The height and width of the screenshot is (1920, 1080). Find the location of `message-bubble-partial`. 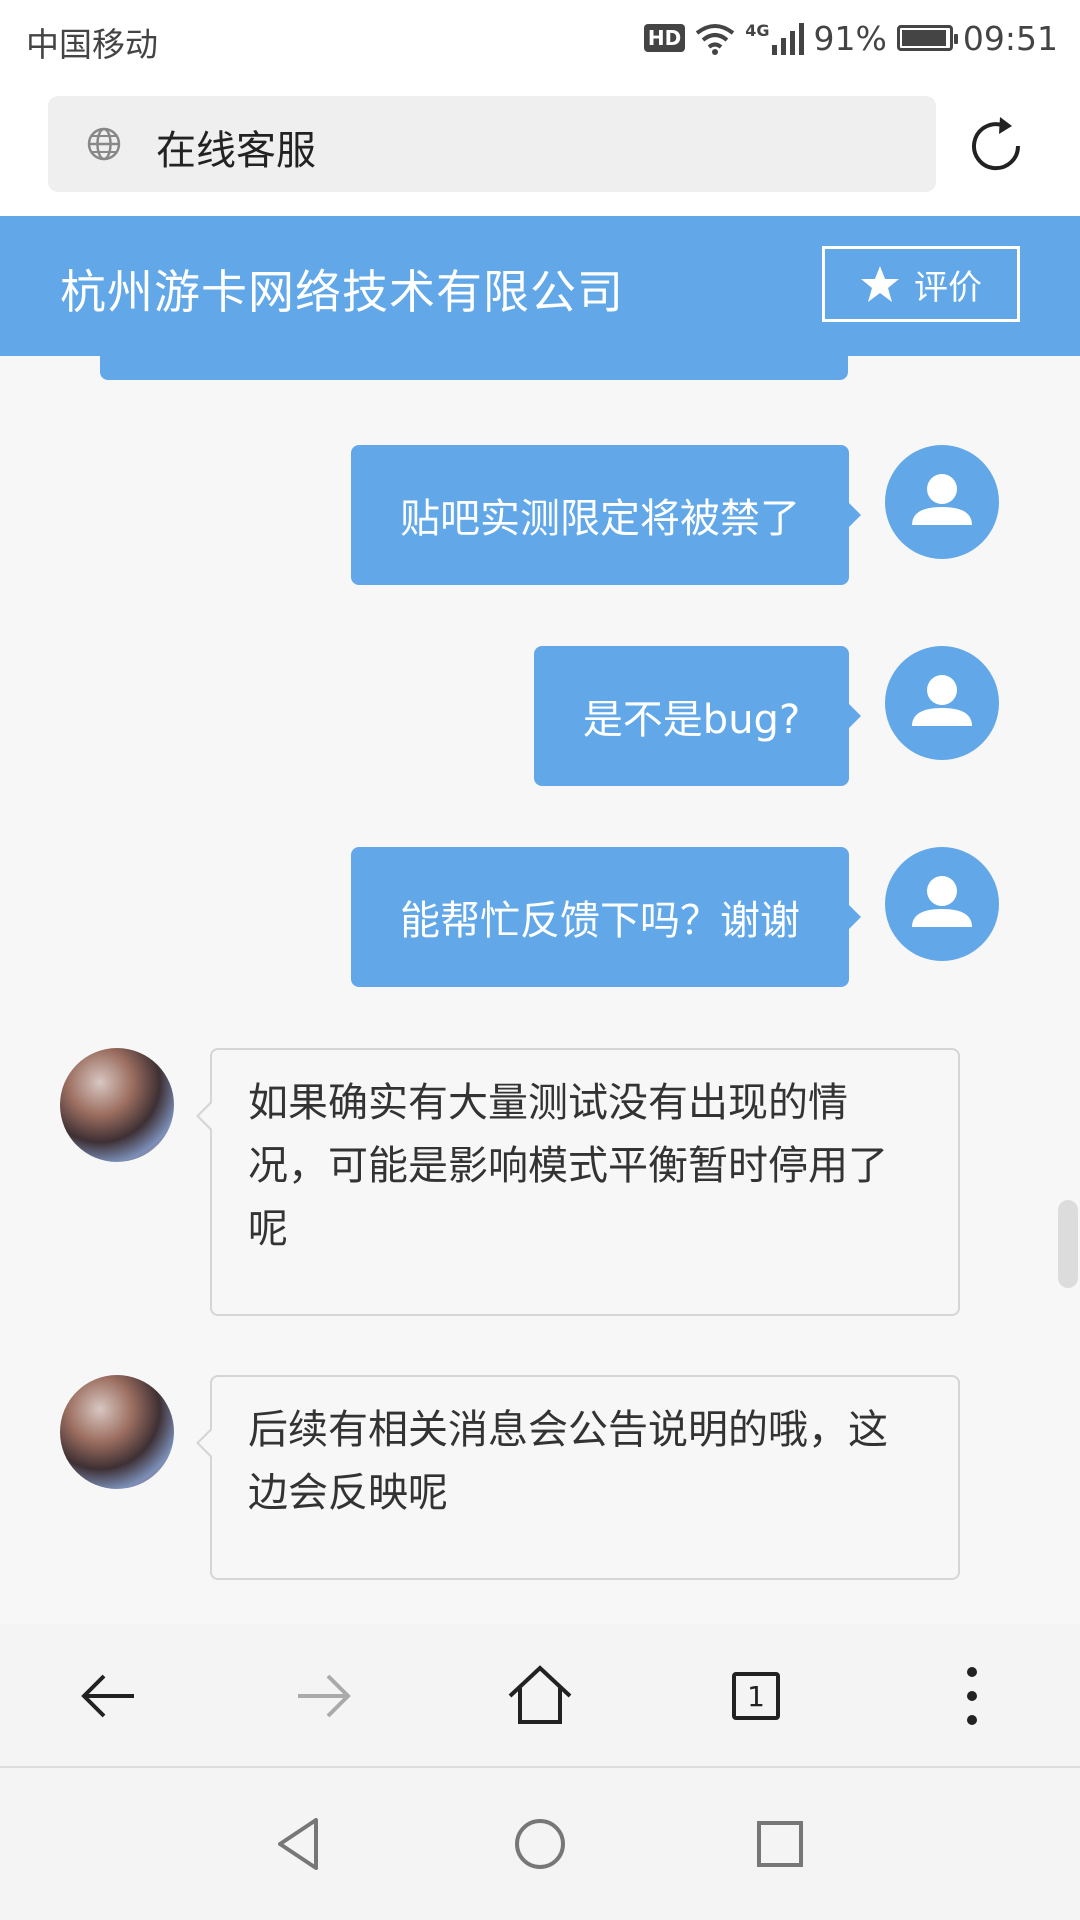

message-bubble-partial is located at coordinates (474, 368).